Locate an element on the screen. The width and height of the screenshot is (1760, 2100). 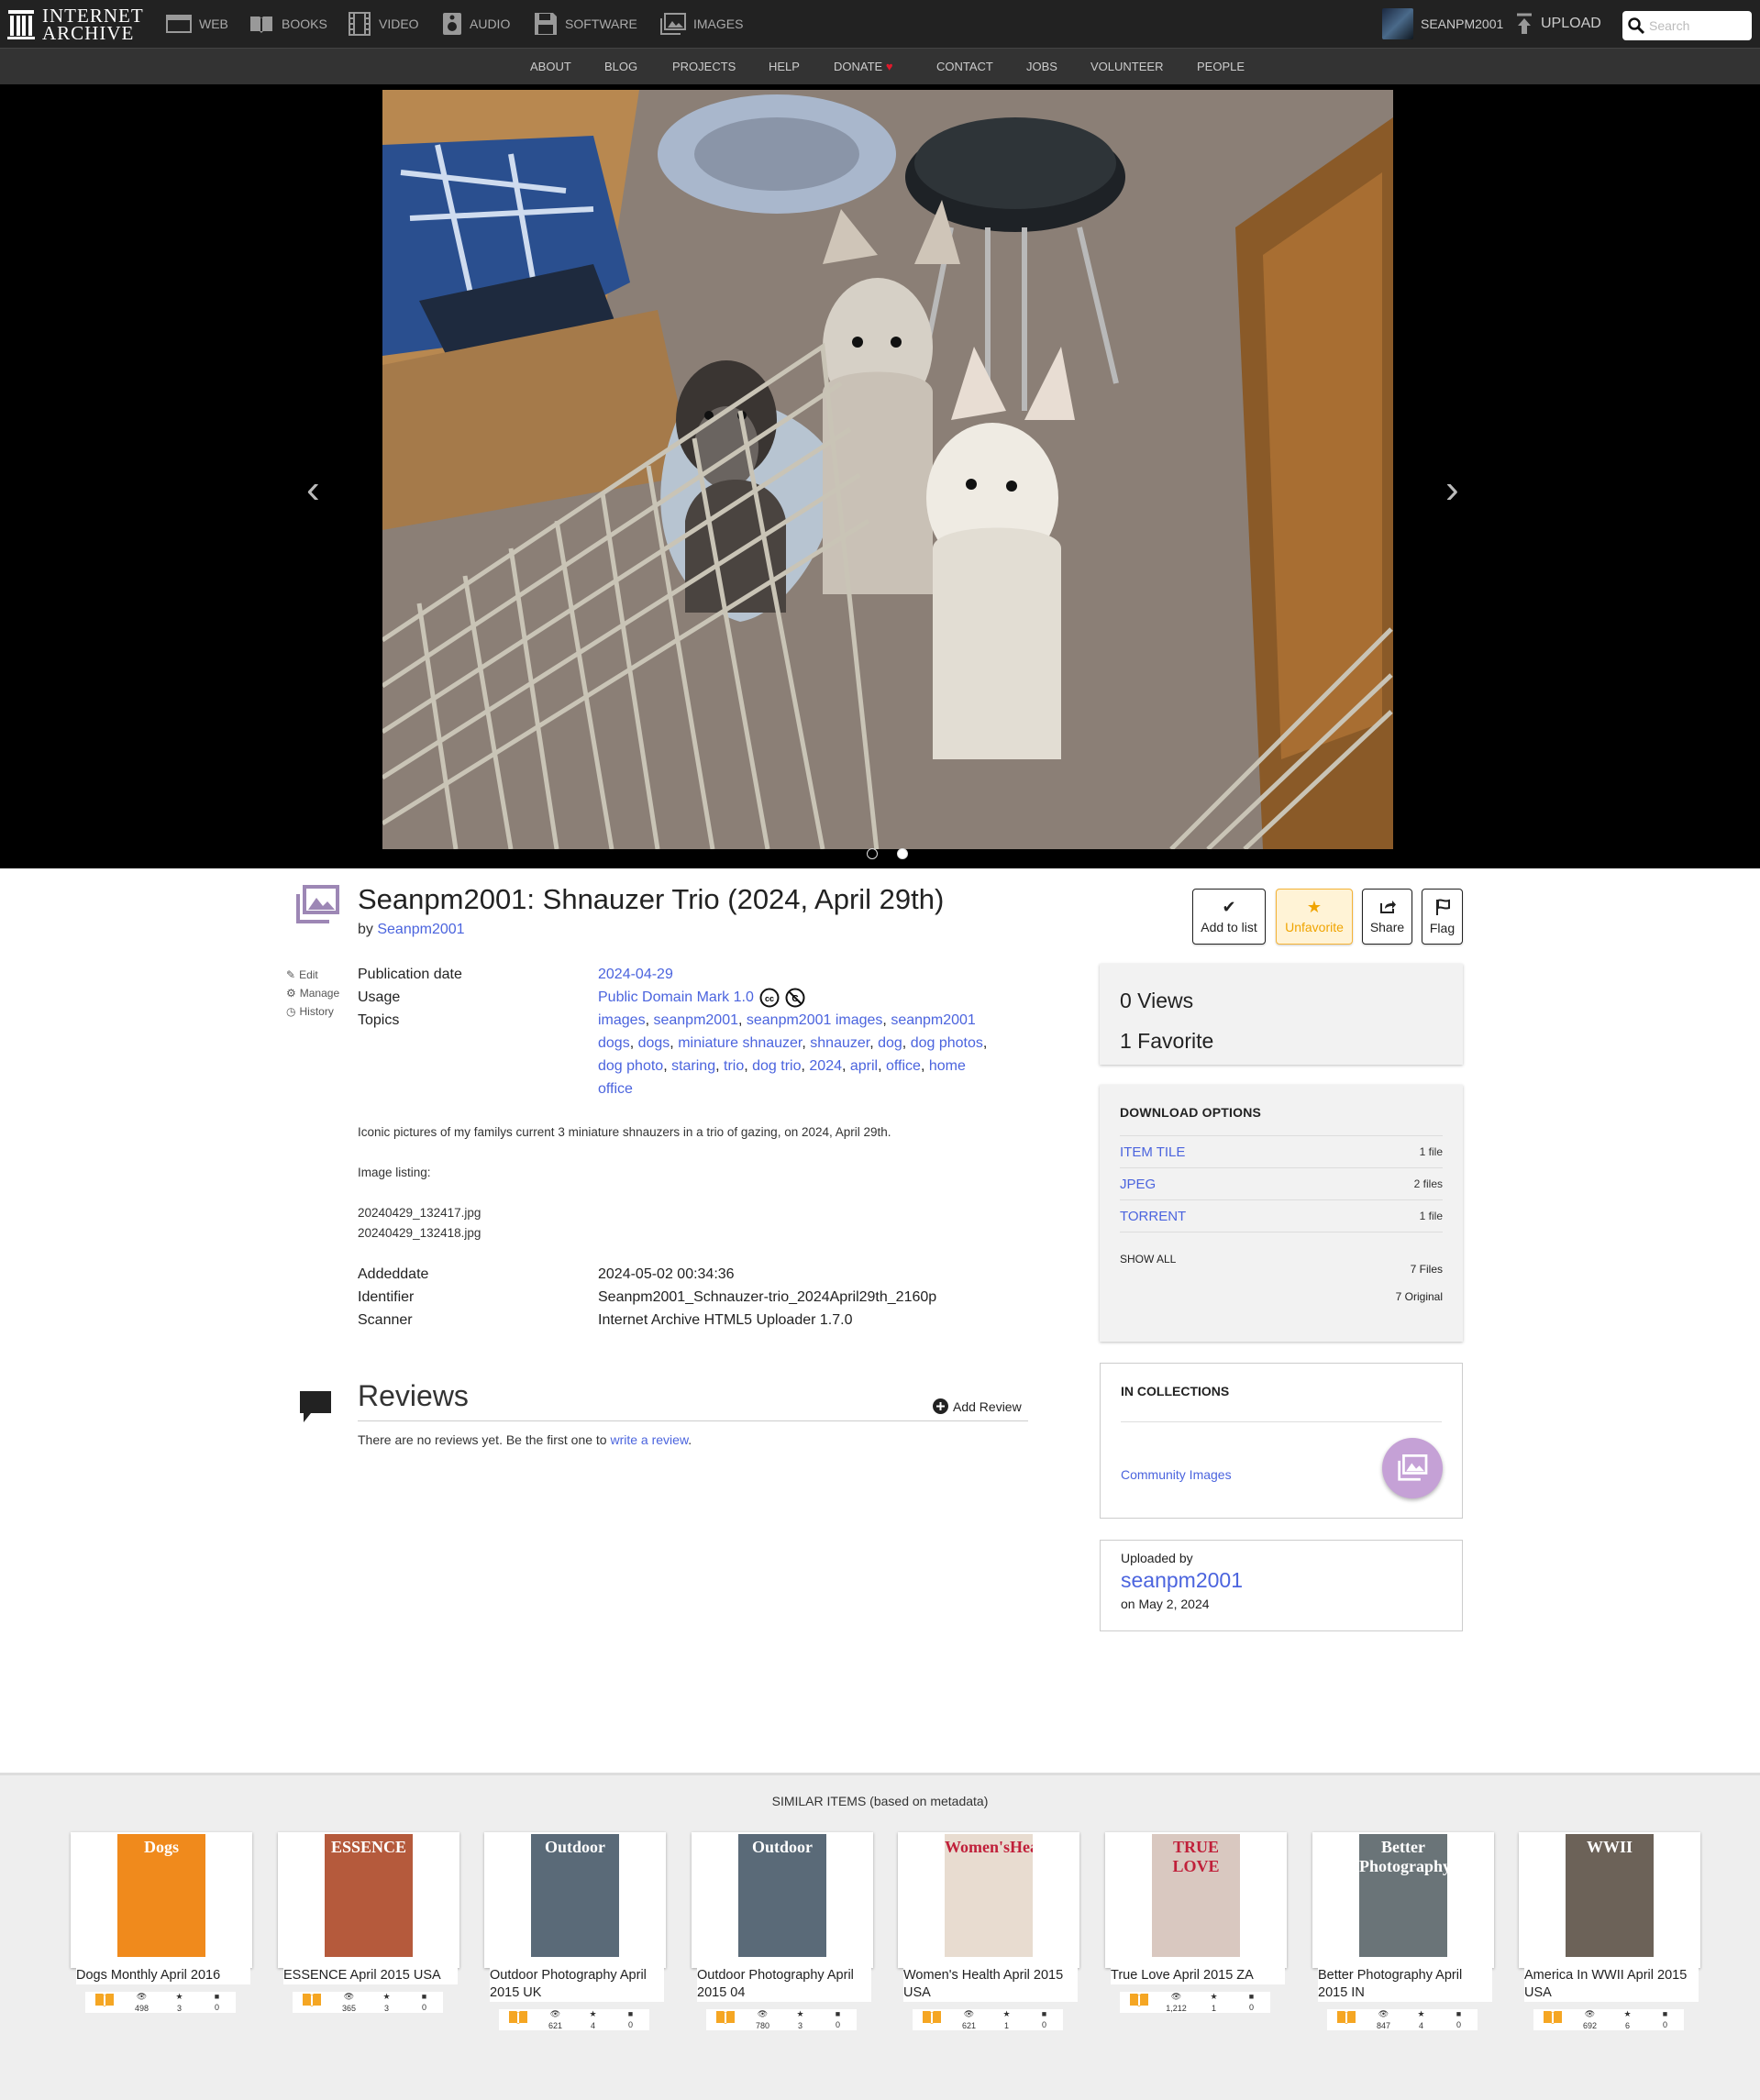
unfavorite-button: ★ Unfavorite is located at coordinates (1314, 917).